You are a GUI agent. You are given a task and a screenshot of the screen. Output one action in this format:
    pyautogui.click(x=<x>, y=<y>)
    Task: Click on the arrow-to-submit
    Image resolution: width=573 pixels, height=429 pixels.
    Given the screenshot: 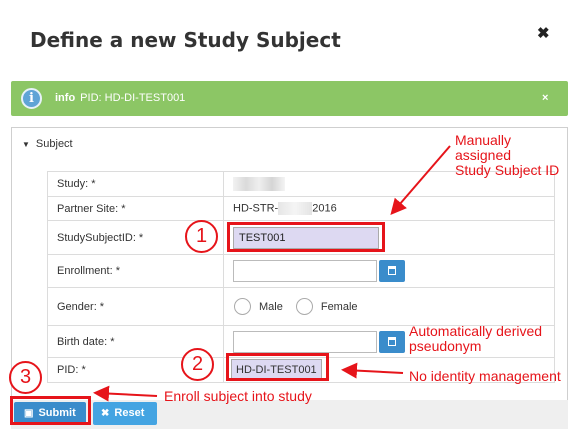 What is the action you would take?
    pyautogui.click(x=125, y=393)
    